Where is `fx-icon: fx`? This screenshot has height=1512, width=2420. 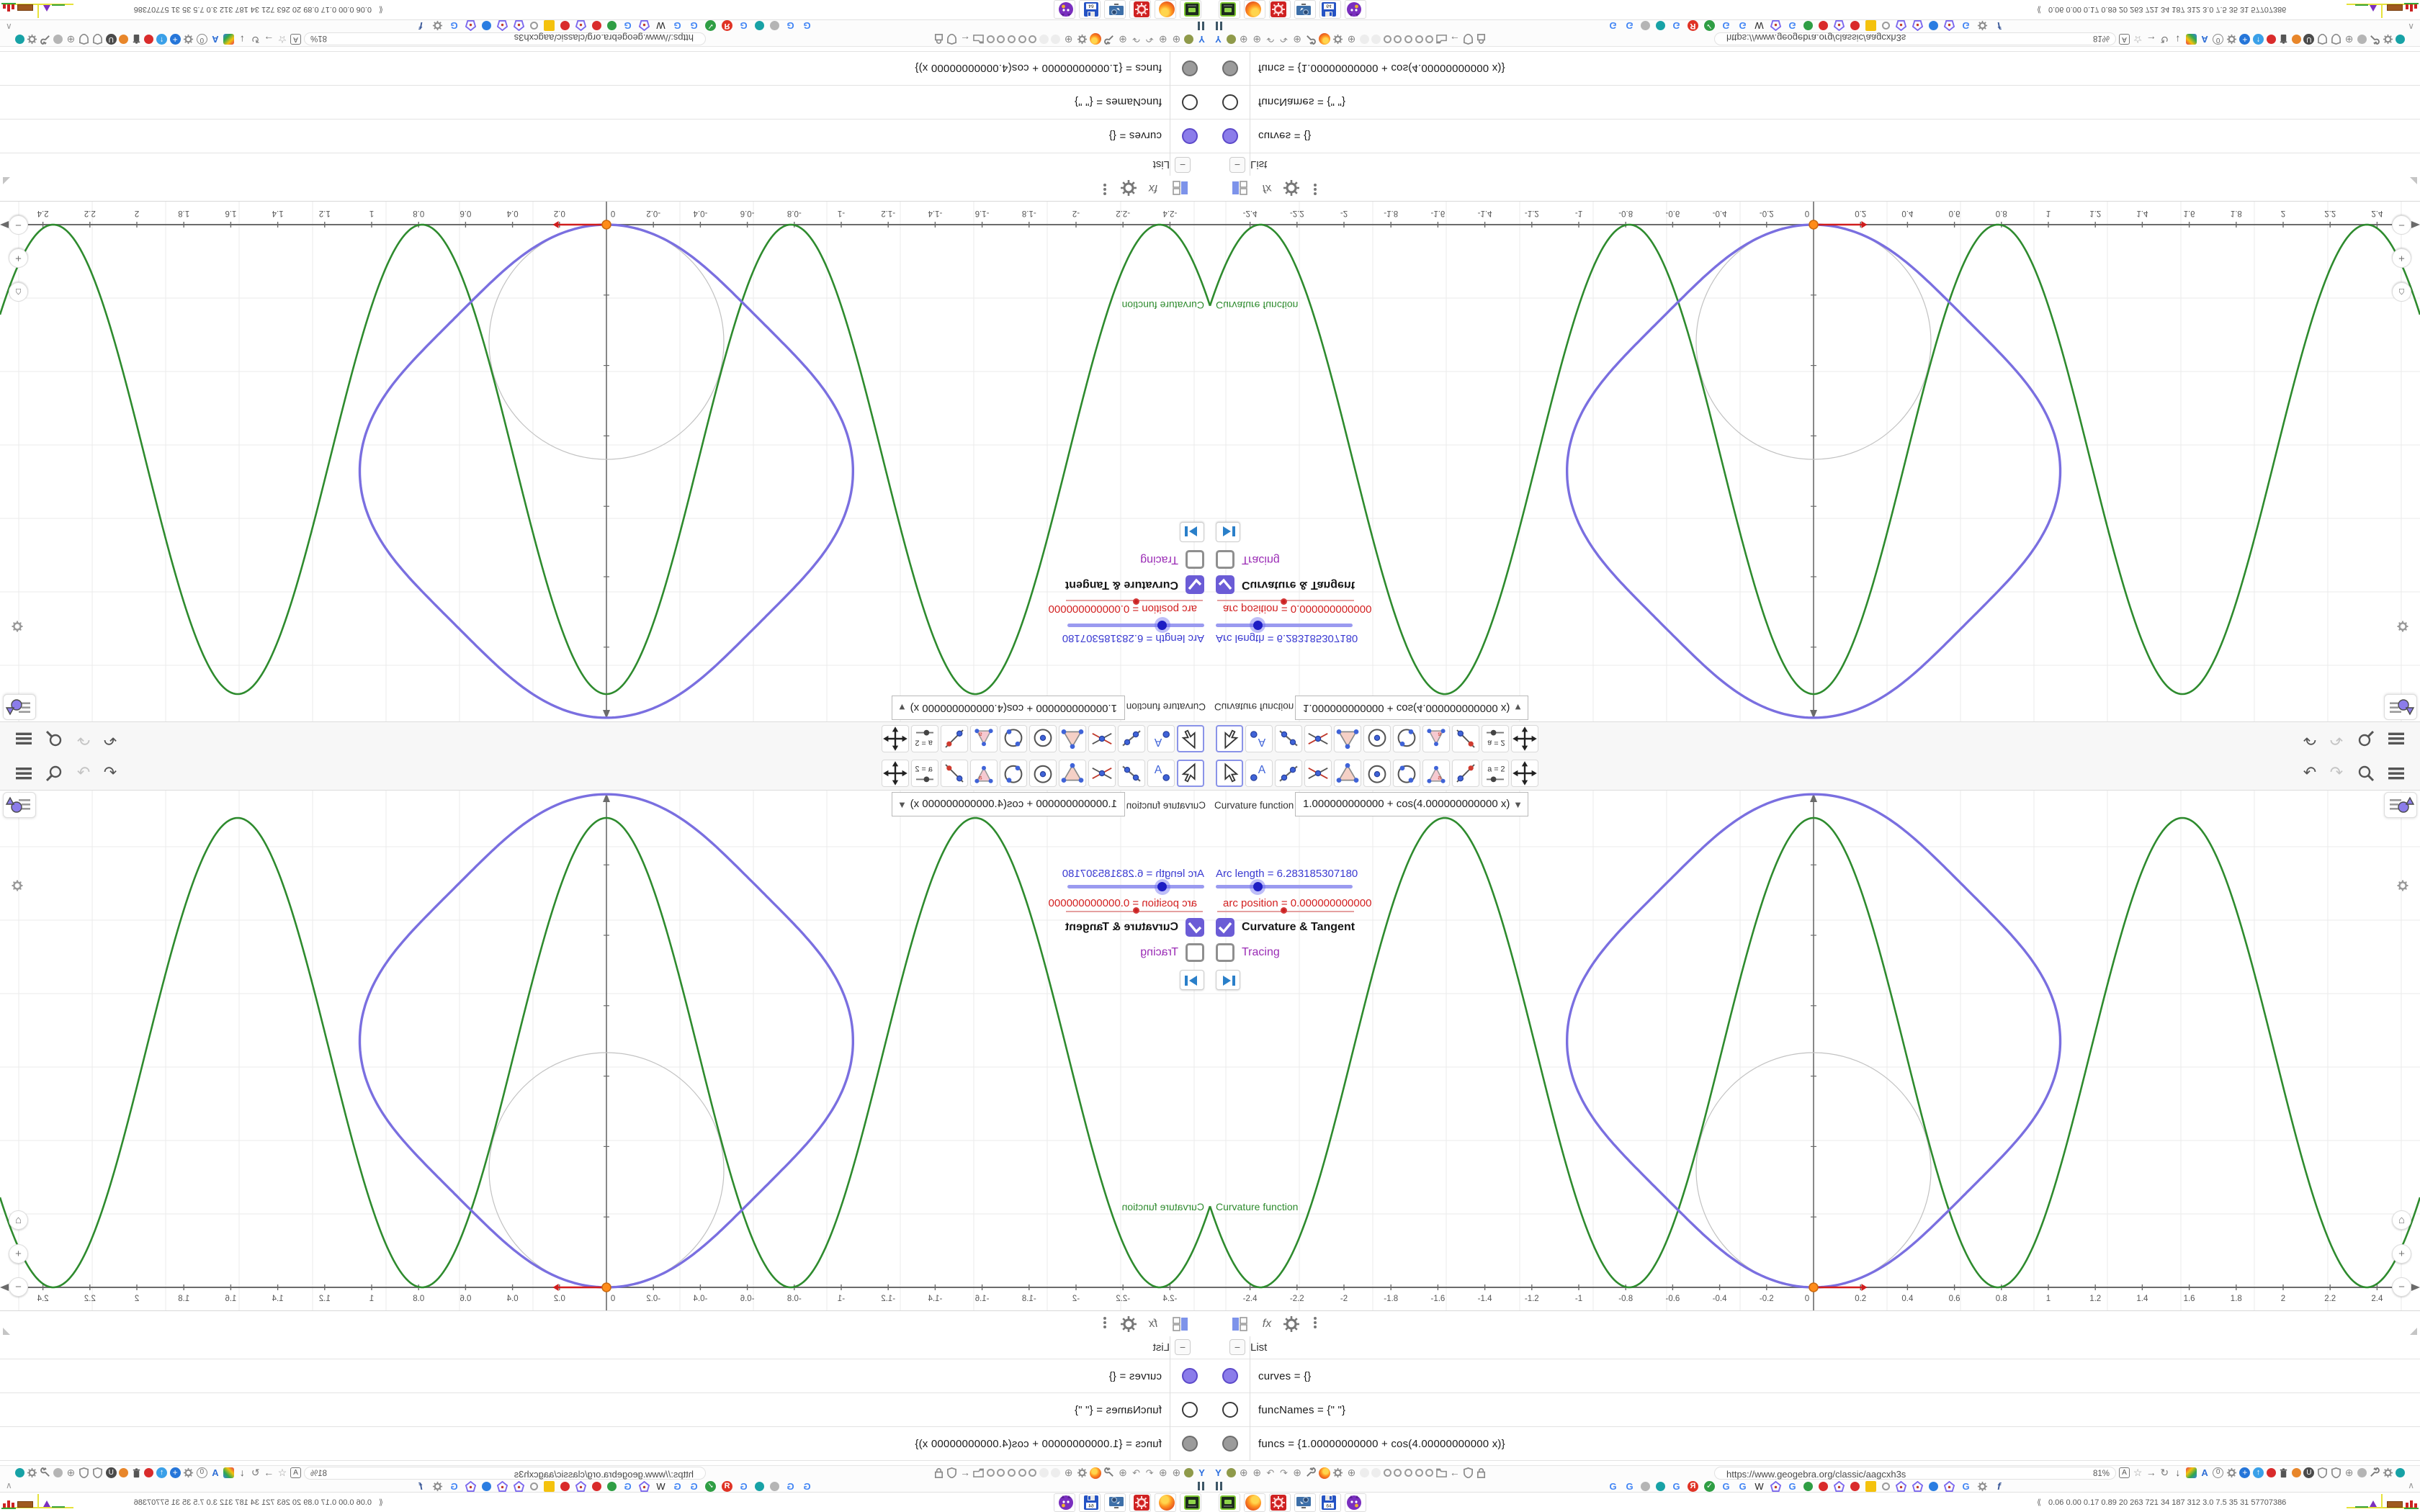
fx-icon: fx is located at coordinates (1153, 1324).